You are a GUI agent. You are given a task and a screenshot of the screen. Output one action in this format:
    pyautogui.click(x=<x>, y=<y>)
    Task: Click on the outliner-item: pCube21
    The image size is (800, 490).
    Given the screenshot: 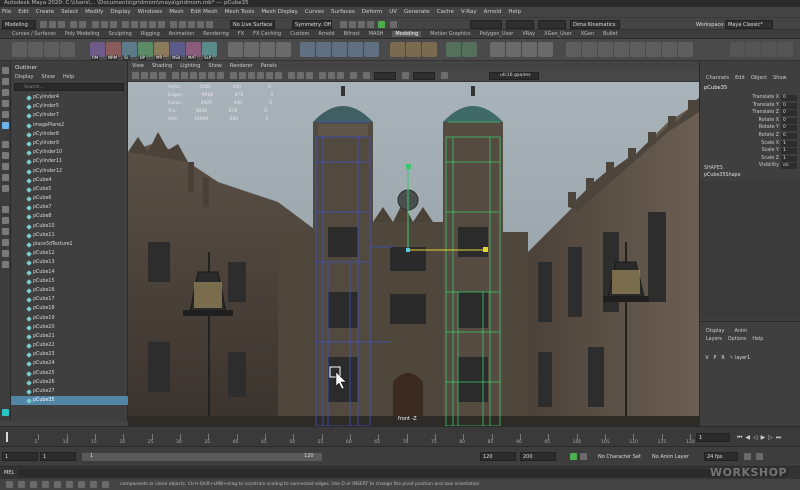 What is the action you would take?
    pyautogui.click(x=69, y=336)
    